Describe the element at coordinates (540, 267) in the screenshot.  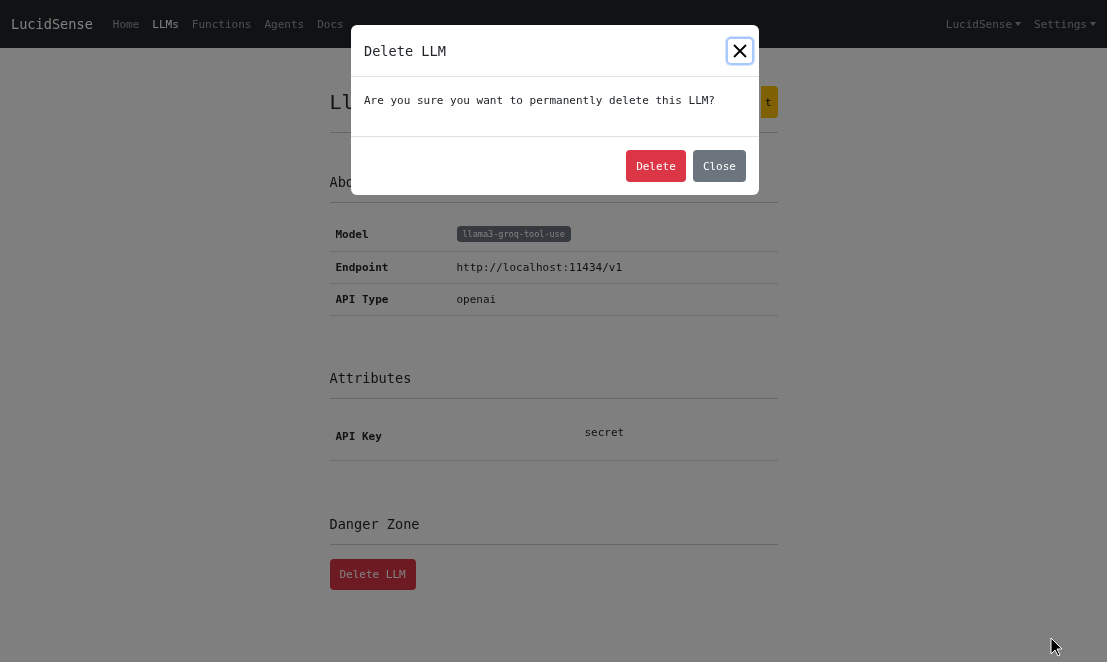
I see `table-cell-text: http://localhost:11434/v1` at that location.